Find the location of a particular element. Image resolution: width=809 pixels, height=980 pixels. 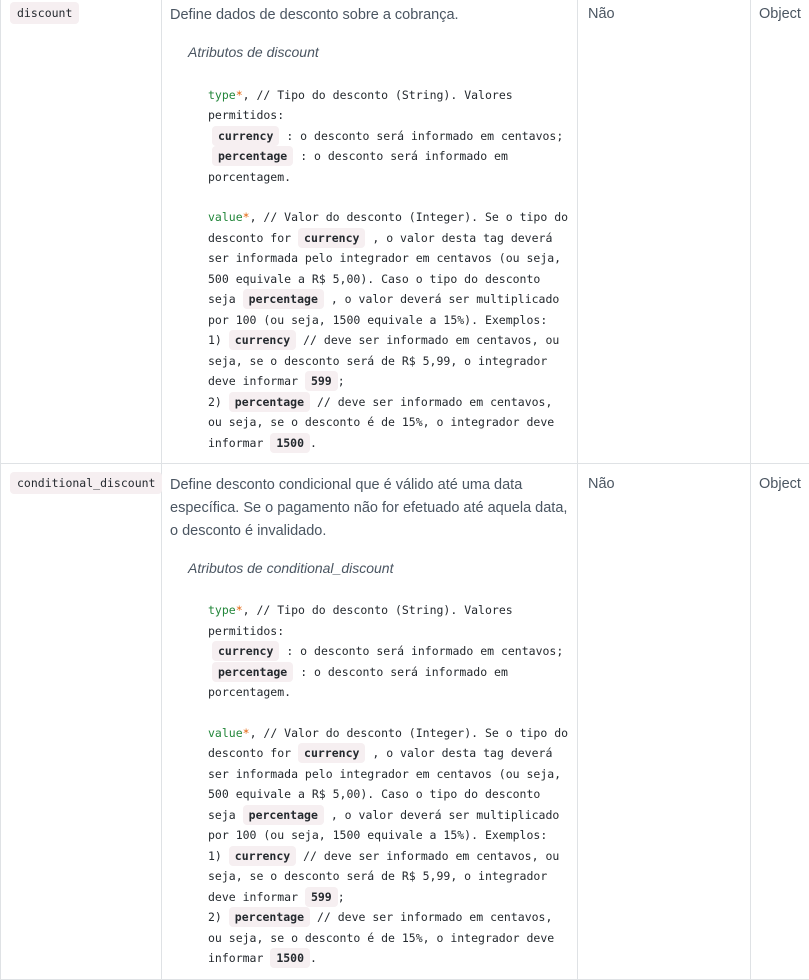

parameter-name-cell: conditional_discount is located at coordinates (81, 722).